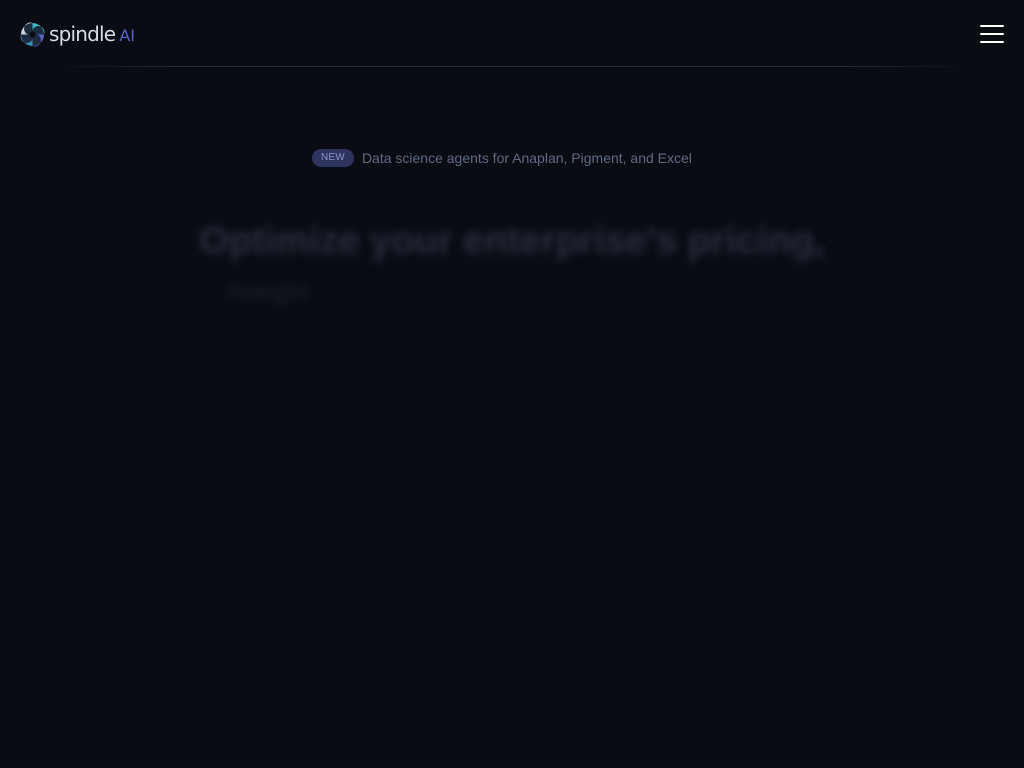 The width and height of the screenshot is (1024, 768). What do you see at coordinates (268, 291) in the screenshot?
I see `hero-subtitle: margin` at bounding box center [268, 291].